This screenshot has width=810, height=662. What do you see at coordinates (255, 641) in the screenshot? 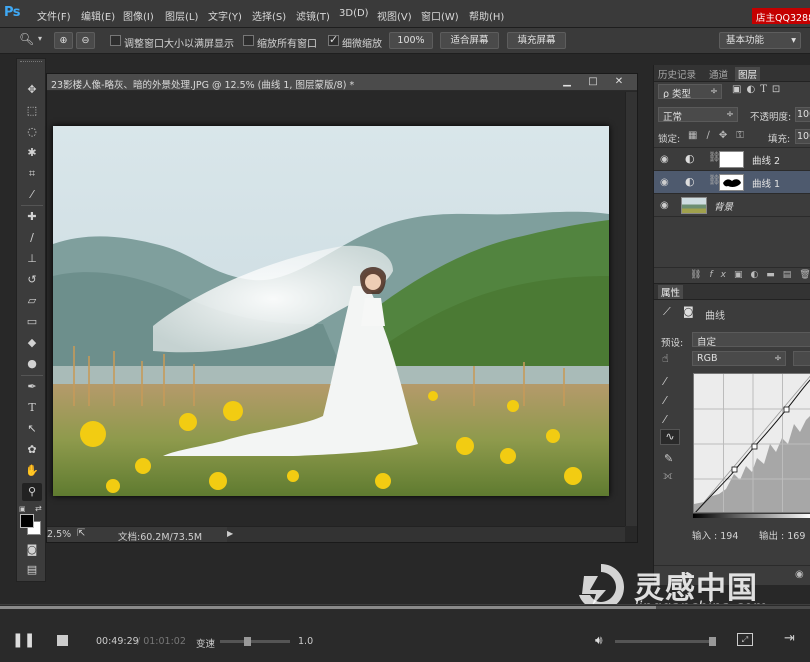
I see `speed-slider` at bounding box center [255, 641].